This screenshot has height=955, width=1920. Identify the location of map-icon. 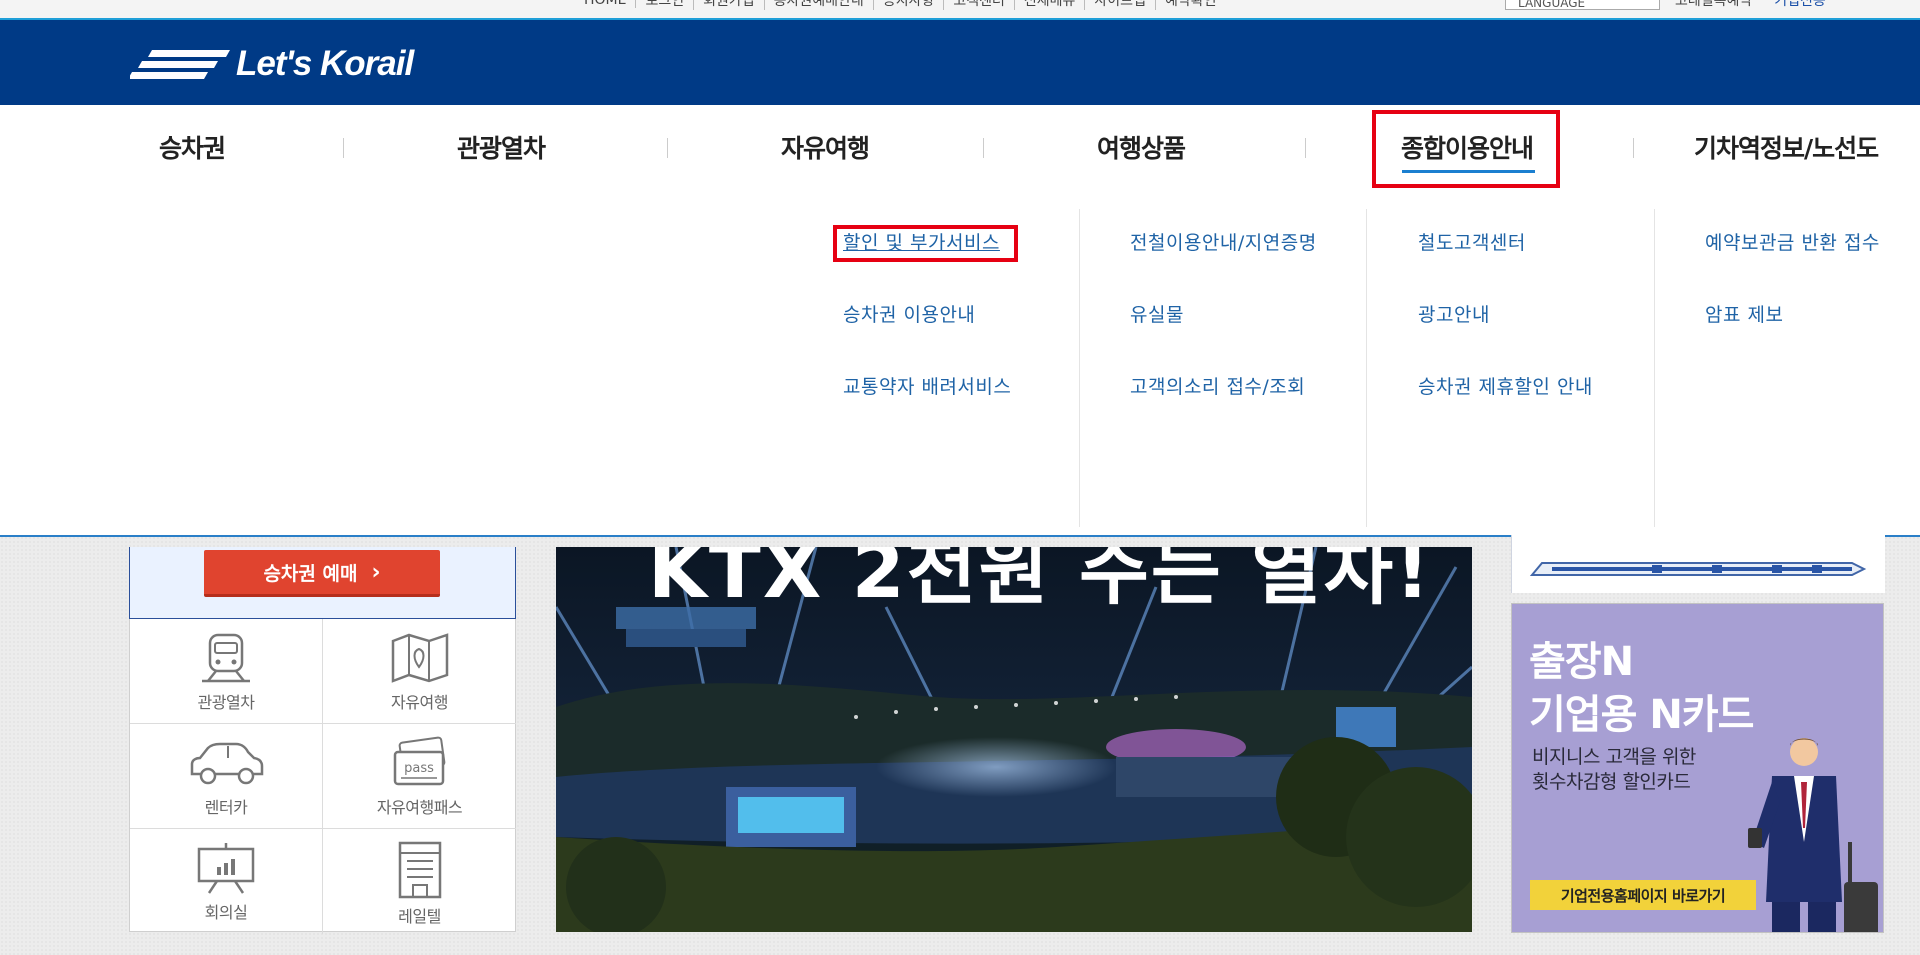
(419, 658).